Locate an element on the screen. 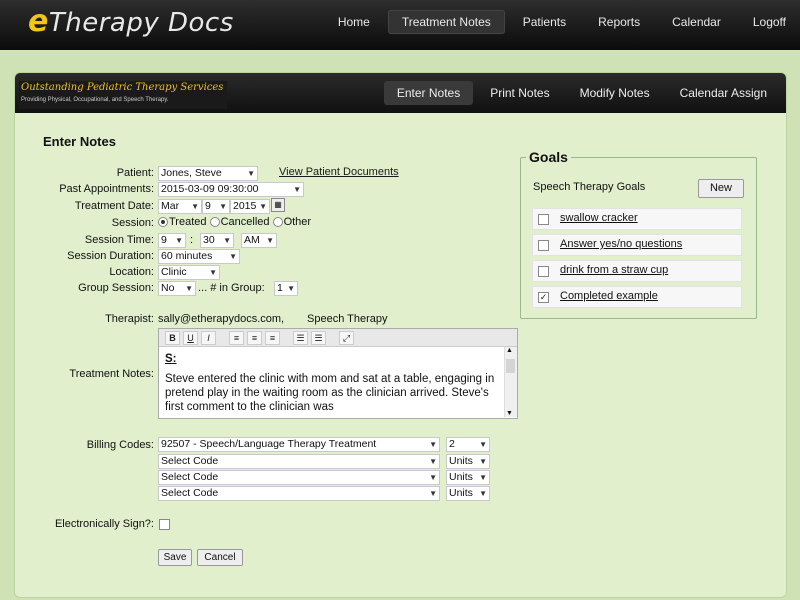  scroll-thumb is located at coordinates (510, 366).